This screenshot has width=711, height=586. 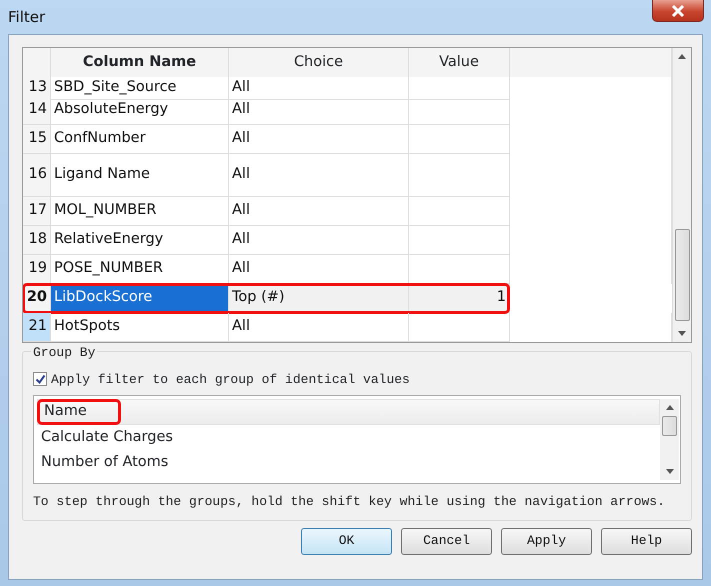 I want to click on checkbox, so click(x=40, y=379).